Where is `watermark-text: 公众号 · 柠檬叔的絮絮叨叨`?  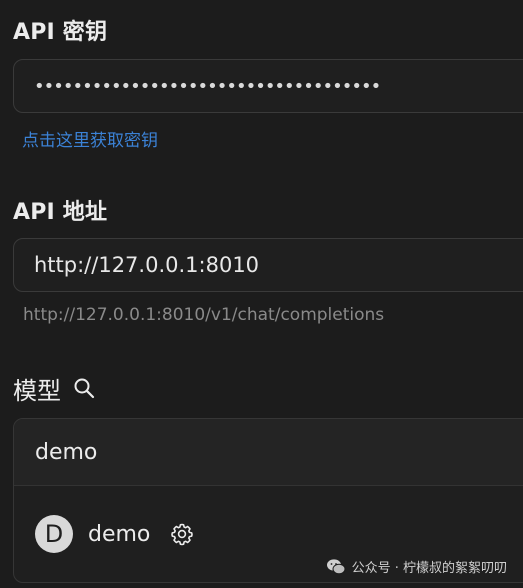 watermark-text: 公众号 · 柠檬叔的絮絮叨叨 is located at coordinates (429, 568).